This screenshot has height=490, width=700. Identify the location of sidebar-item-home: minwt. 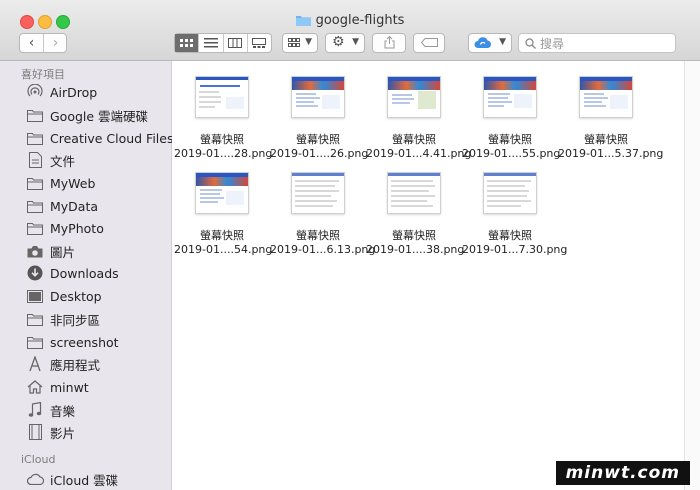
(57, 387).